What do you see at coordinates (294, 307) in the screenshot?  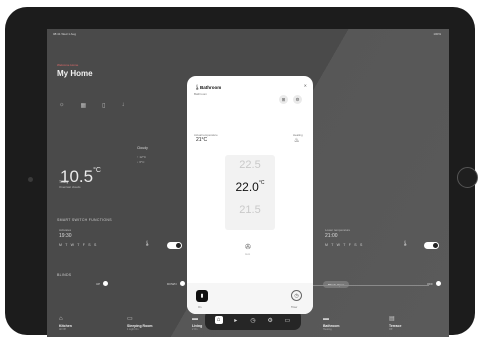 I see `timer-label: Timer` at bounding box center [294, 307].